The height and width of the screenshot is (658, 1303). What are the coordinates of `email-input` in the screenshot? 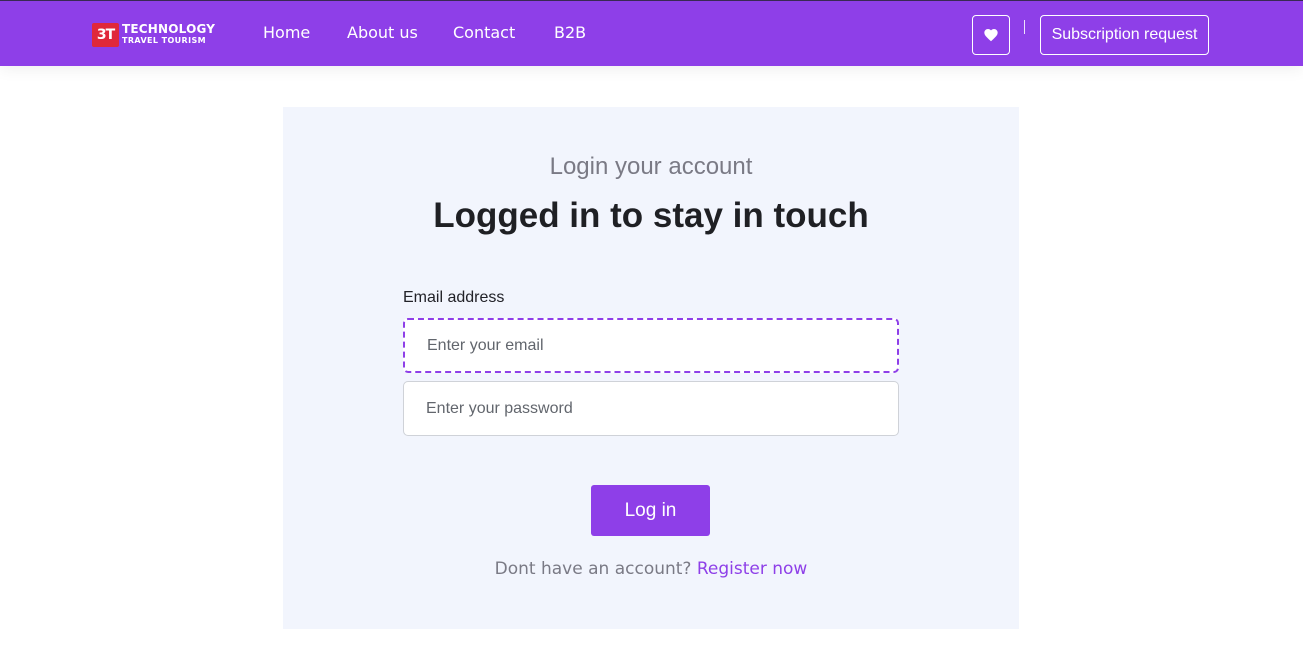 It's located at (651, 345).